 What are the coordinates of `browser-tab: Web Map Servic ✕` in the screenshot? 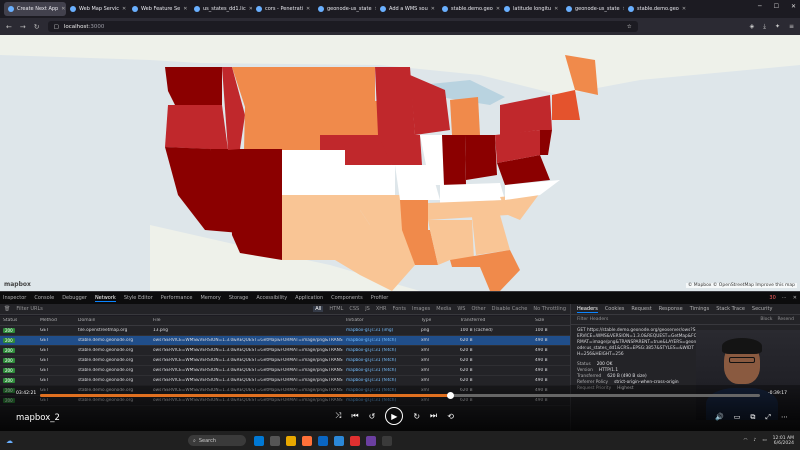 It's located at (97, 9).